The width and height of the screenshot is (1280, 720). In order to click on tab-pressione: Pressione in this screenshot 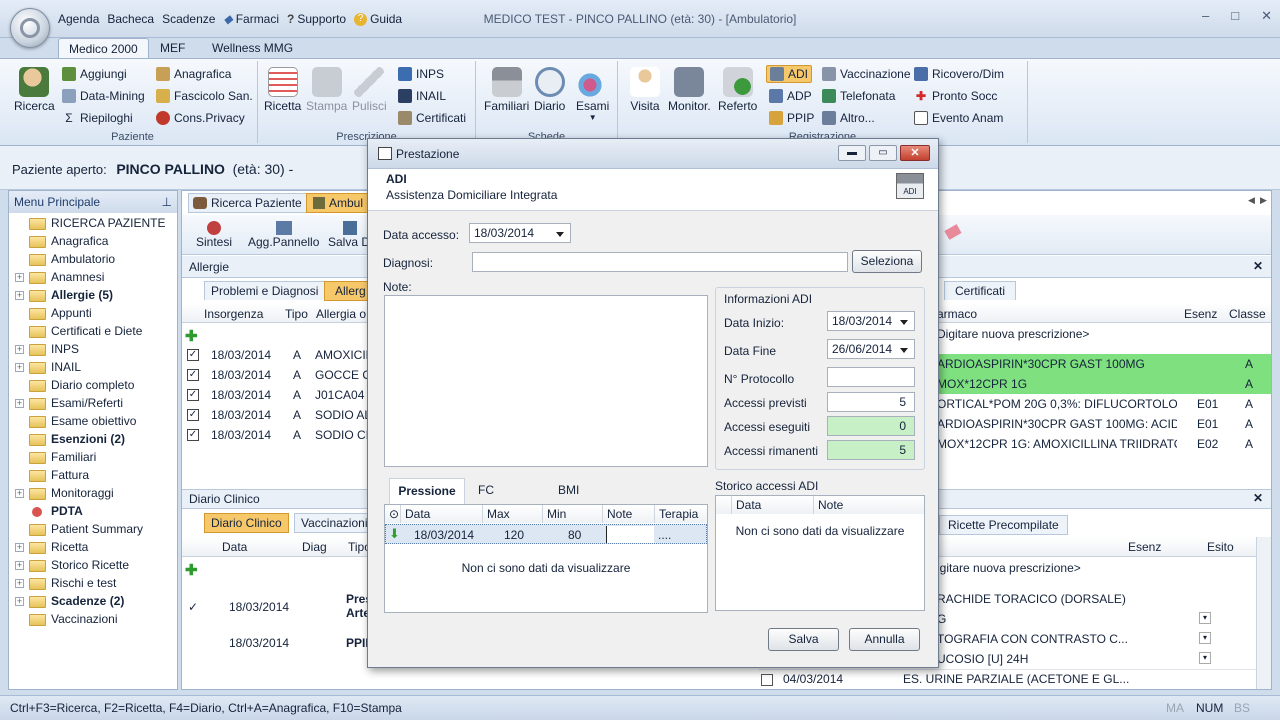, I will do `click(427, 491)`.